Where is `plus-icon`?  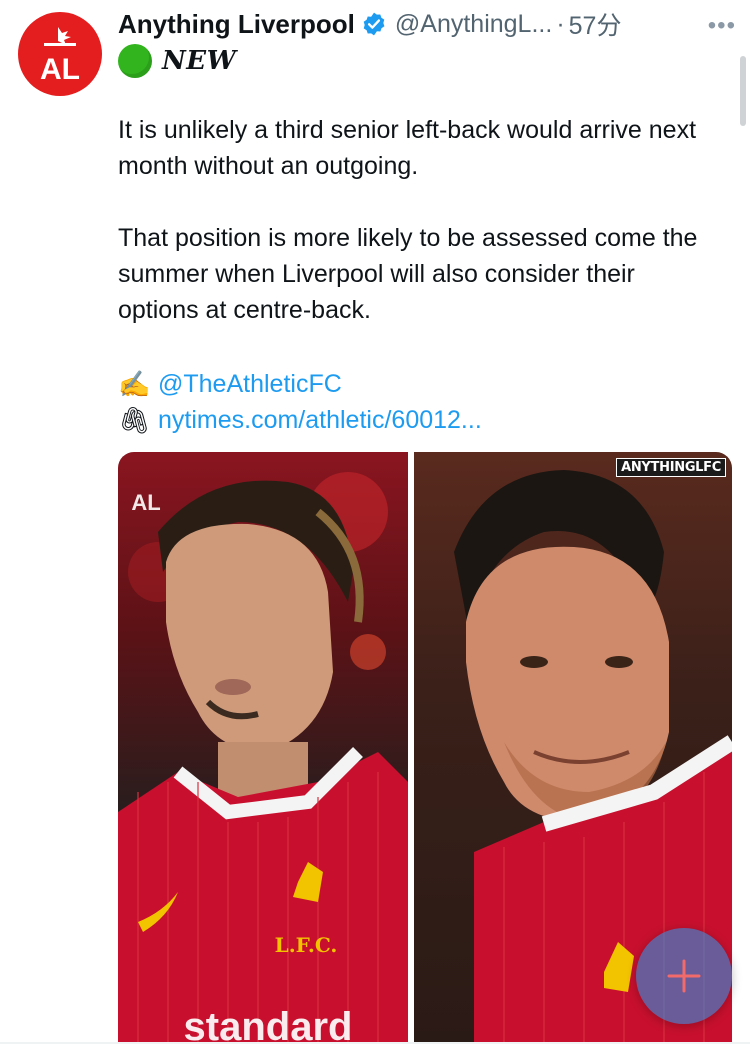 plus-icon is located at coordinates (684, 976).